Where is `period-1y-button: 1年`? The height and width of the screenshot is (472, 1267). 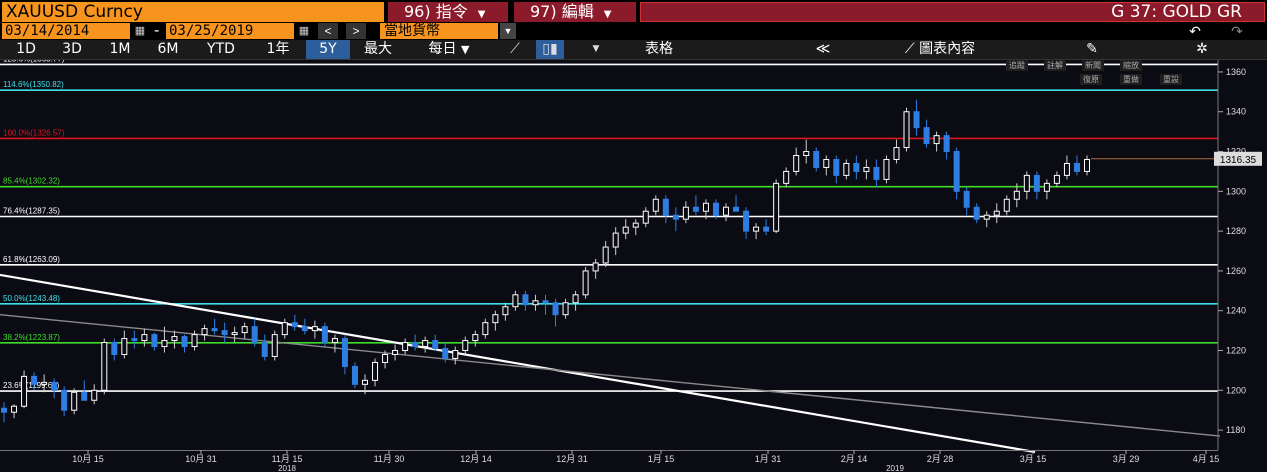
period-1y-button: 1年 is located at coordinates (278, 49).